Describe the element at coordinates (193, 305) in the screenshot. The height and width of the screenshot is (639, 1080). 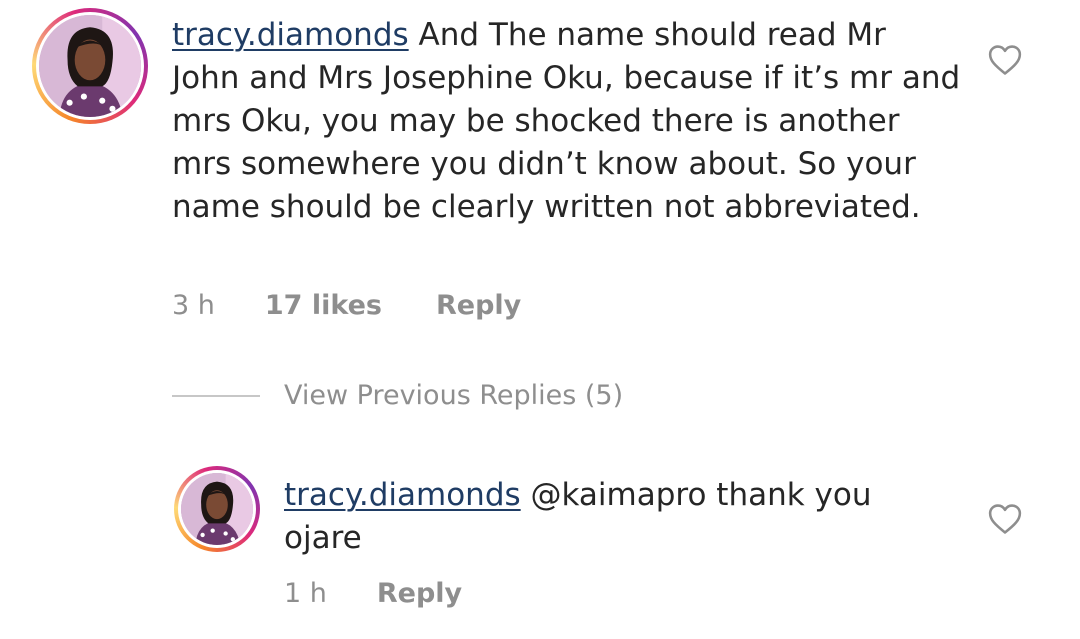
I see `comment-time: 3 h` at that location.